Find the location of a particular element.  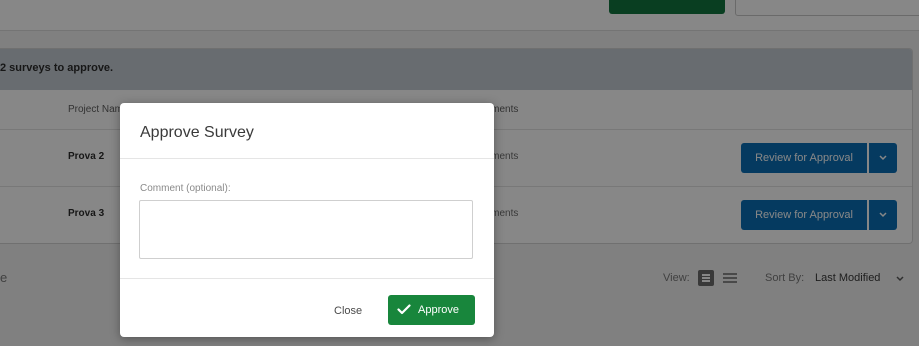

dialog-footer: Close Approve is located at coordinates (307, 308).